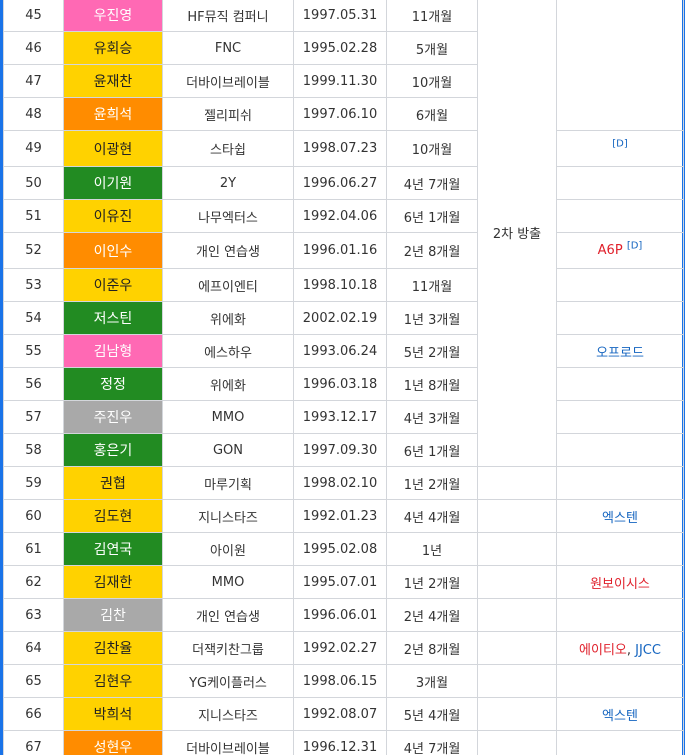 This screenshot has height=755, width=686. I want to click on table-row: 63 김찬 개인 연습생 1996.06.01 2년 4개월, so click(343, 615).